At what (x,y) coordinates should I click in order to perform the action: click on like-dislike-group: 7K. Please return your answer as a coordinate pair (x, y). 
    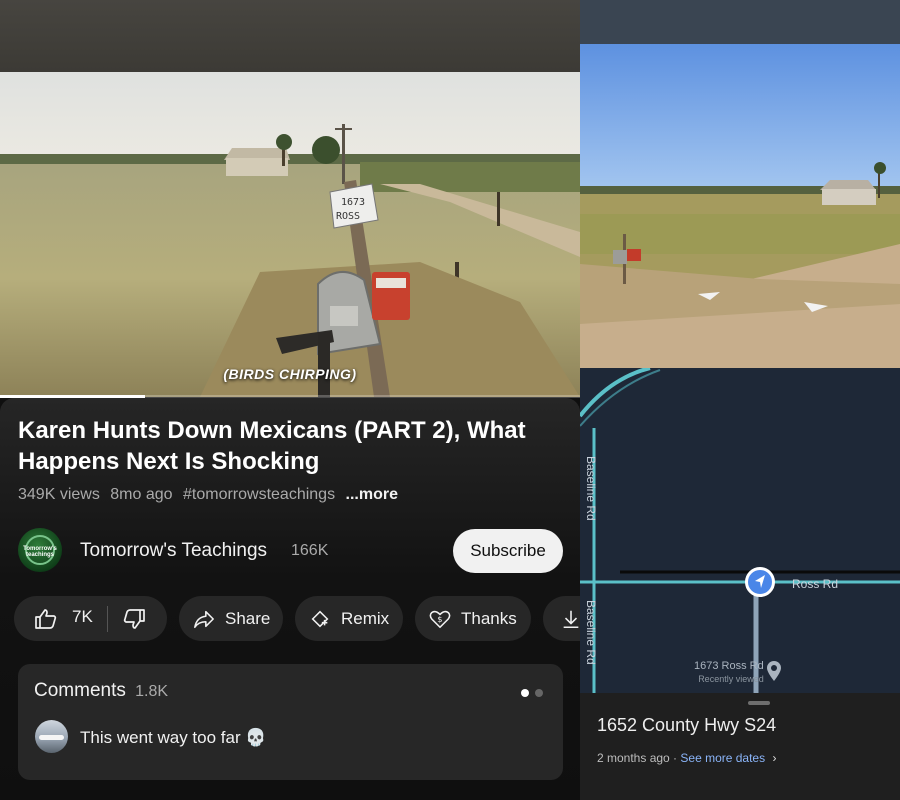
    Looking at the image, I should click on (90, 618).